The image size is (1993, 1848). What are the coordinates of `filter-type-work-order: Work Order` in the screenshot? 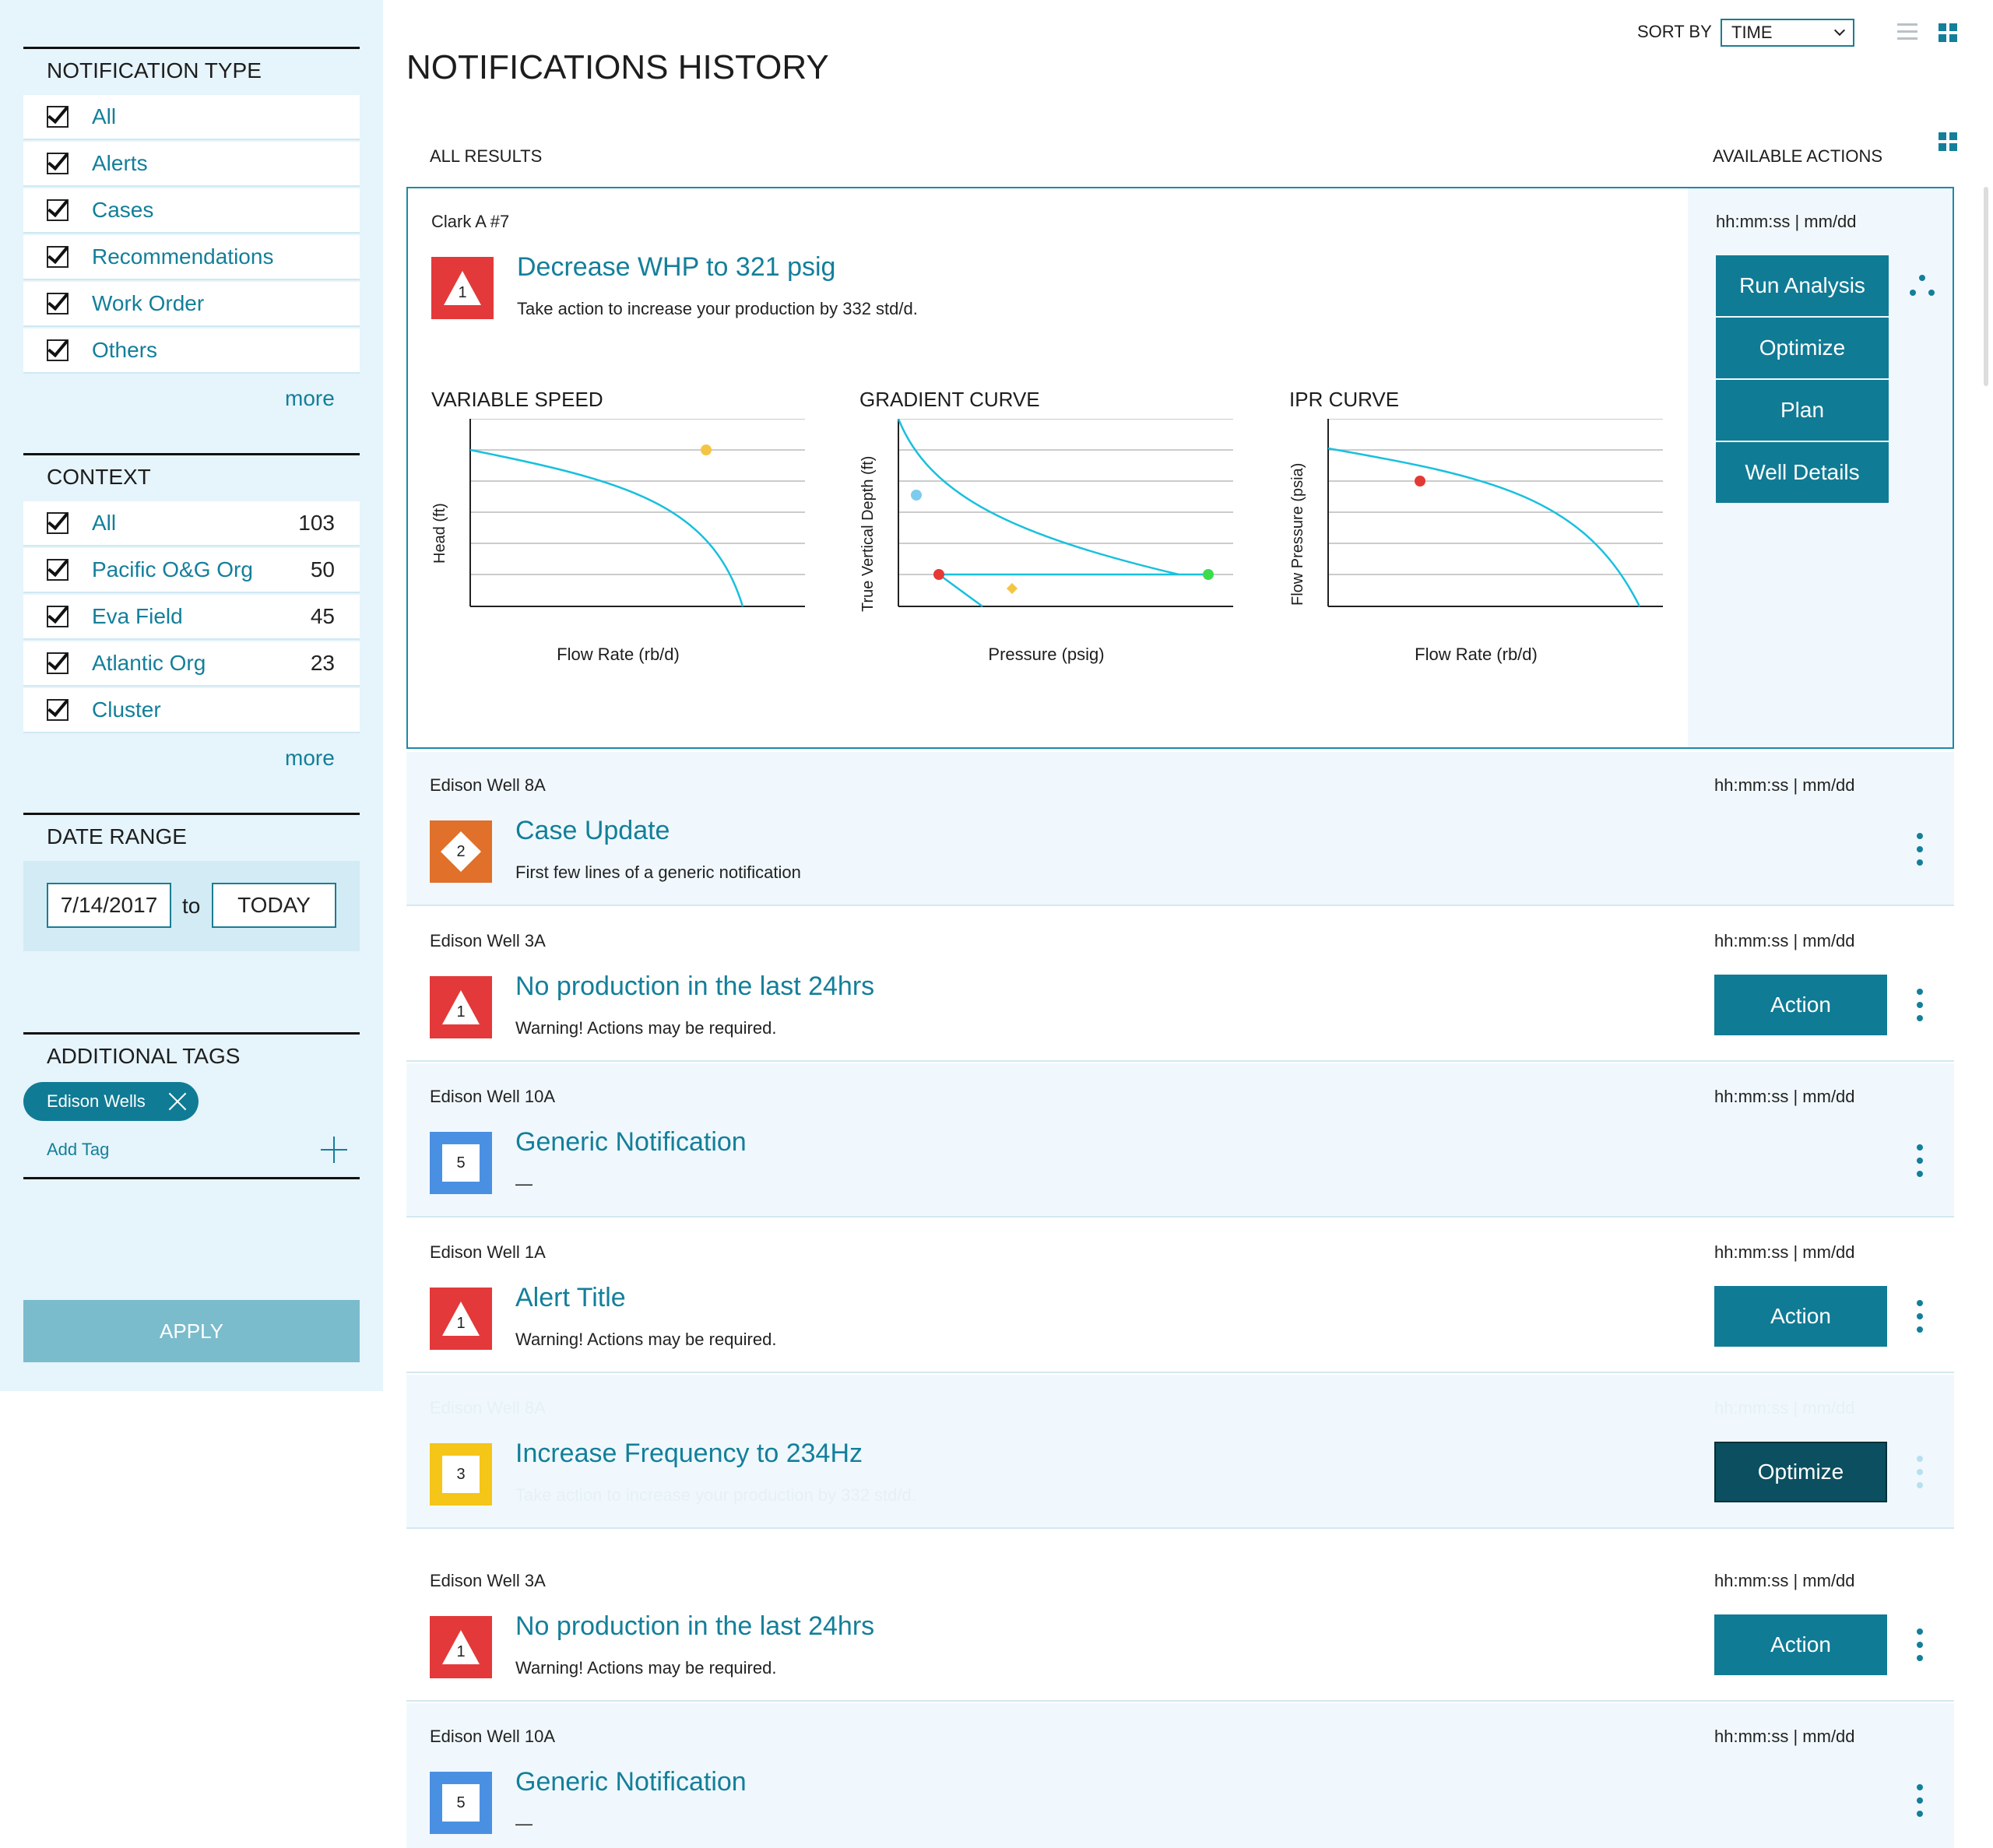 It's located at (191, 304).